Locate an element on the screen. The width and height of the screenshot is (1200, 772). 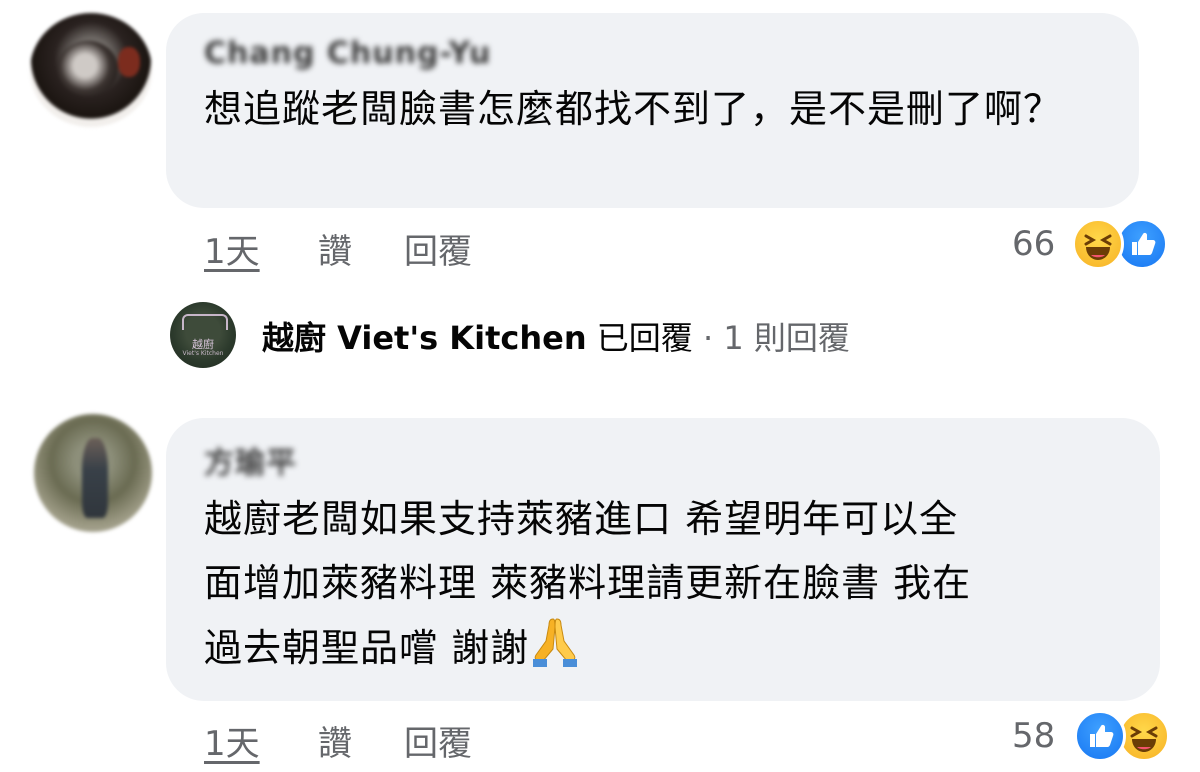
view-replies-link: 越廚 Viet's Kitchen 已回覆 · 1 則回覆 is located at coordinates (556, 336).